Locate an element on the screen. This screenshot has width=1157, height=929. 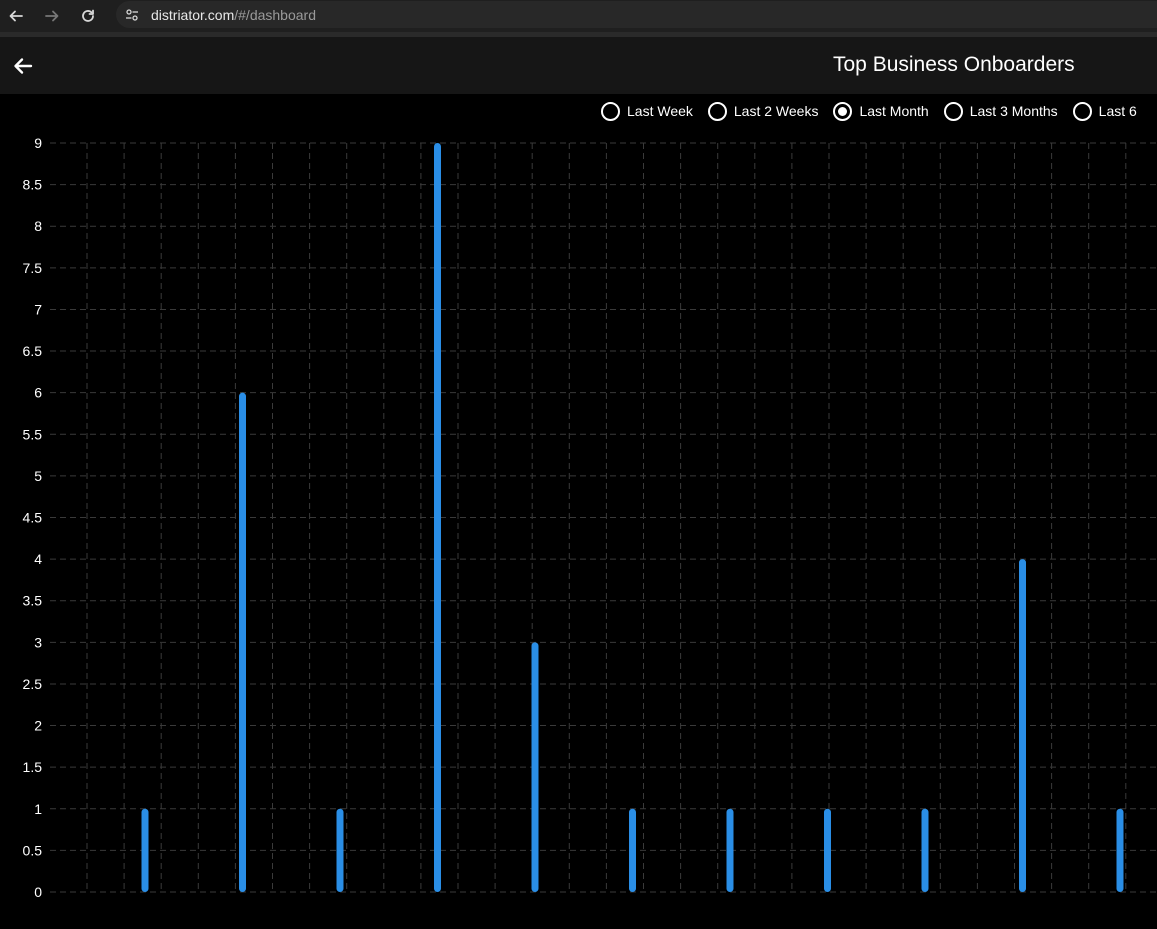
radio-selected-icon is located at coordinates (843, 111).